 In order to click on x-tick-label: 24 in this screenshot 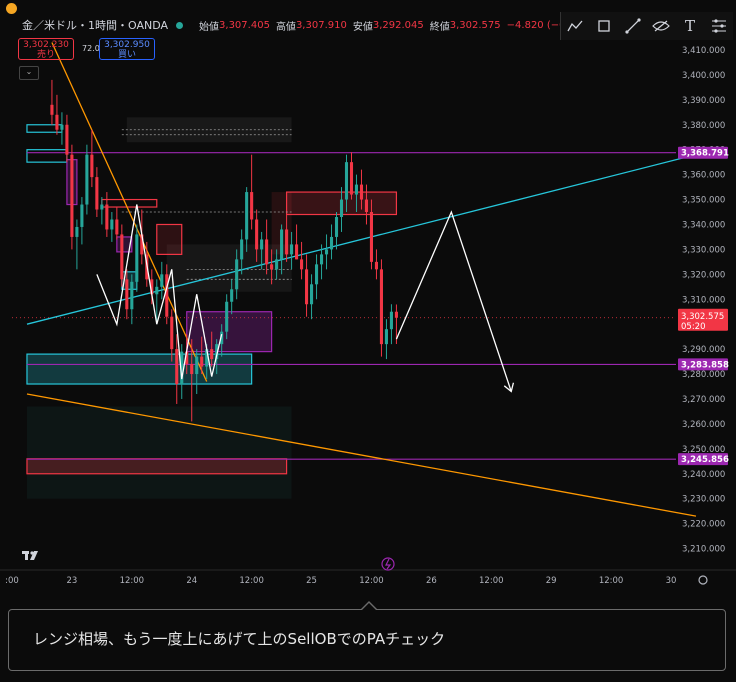, I will do `click(191, 581)`.